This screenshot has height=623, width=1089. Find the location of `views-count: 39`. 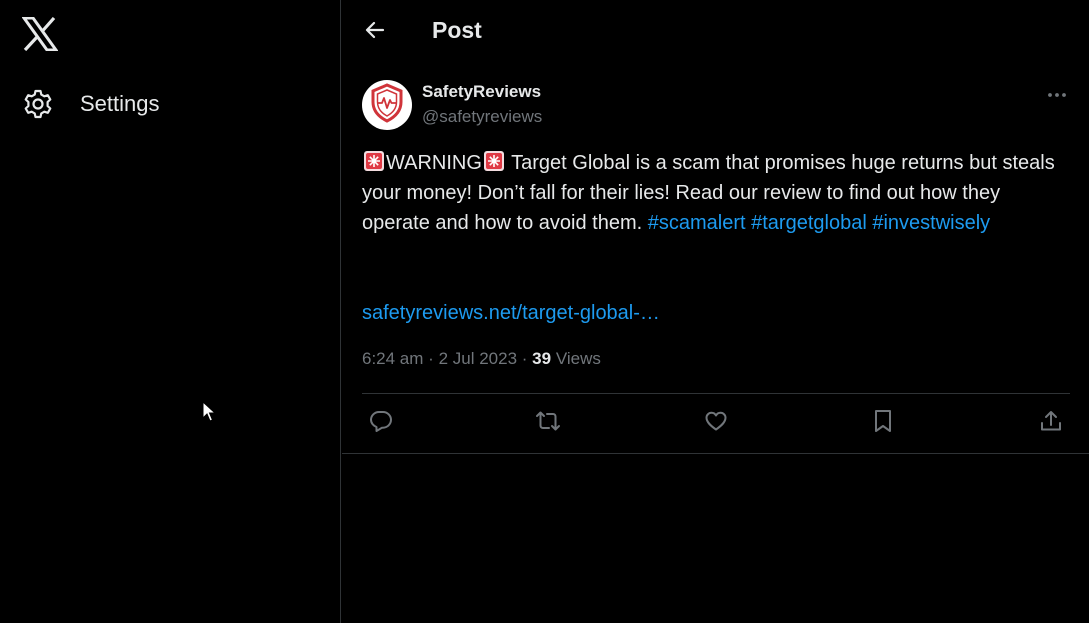

views-count: 39 is located at coordinates (542, 358).